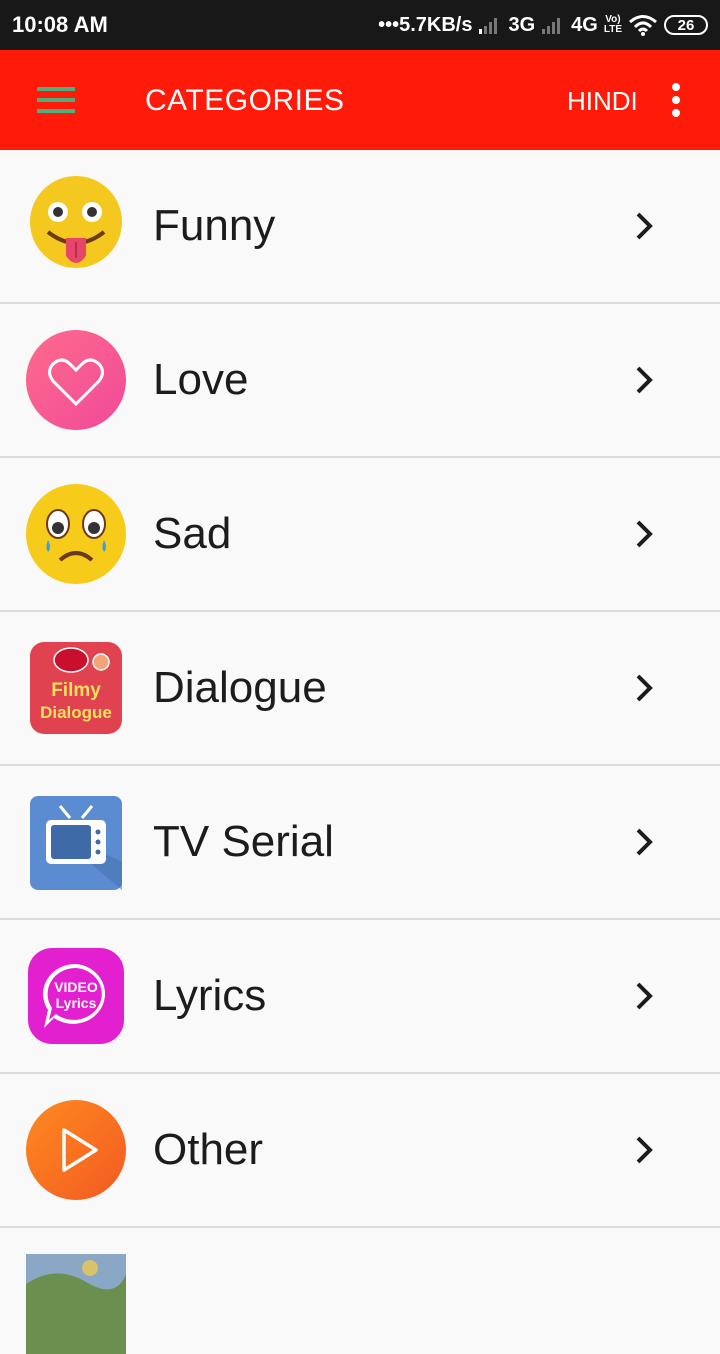 Image resolution: width=720 pixels, height=1354 pixels. I want to click on icon-text: VIDEO, so click(76, 987).